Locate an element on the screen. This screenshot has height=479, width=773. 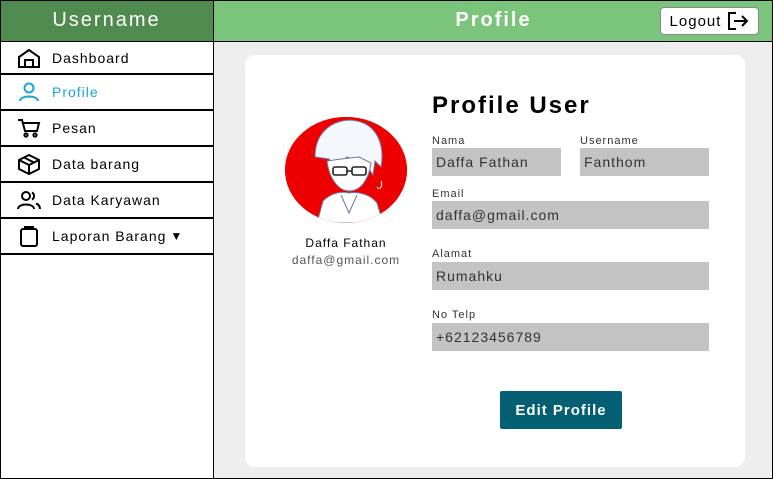
sidebar-item-dashboard: Dashboard is located at coordinates (106, 58).